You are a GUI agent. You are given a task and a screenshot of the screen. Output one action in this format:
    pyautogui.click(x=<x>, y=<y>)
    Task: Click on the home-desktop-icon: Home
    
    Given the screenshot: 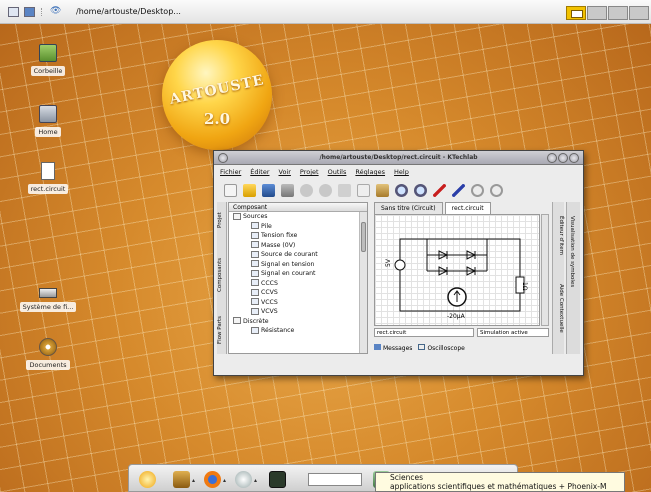 What is the action you would take?
    pyautogui.click(x=48, y=121)
    